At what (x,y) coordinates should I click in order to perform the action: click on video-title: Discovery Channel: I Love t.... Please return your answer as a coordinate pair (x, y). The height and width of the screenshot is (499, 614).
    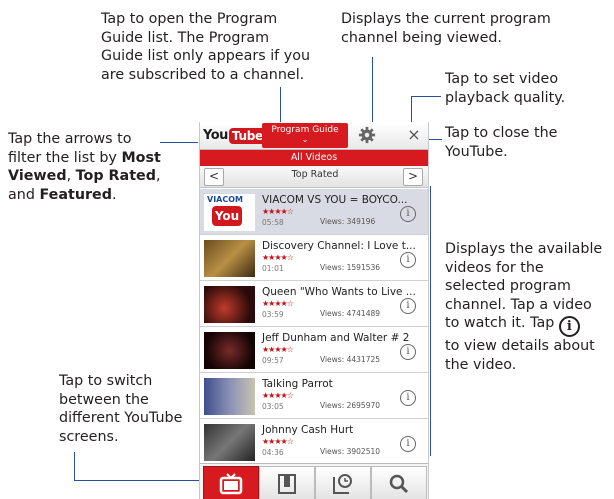
    Looking at the image, I should click on (339, 246).